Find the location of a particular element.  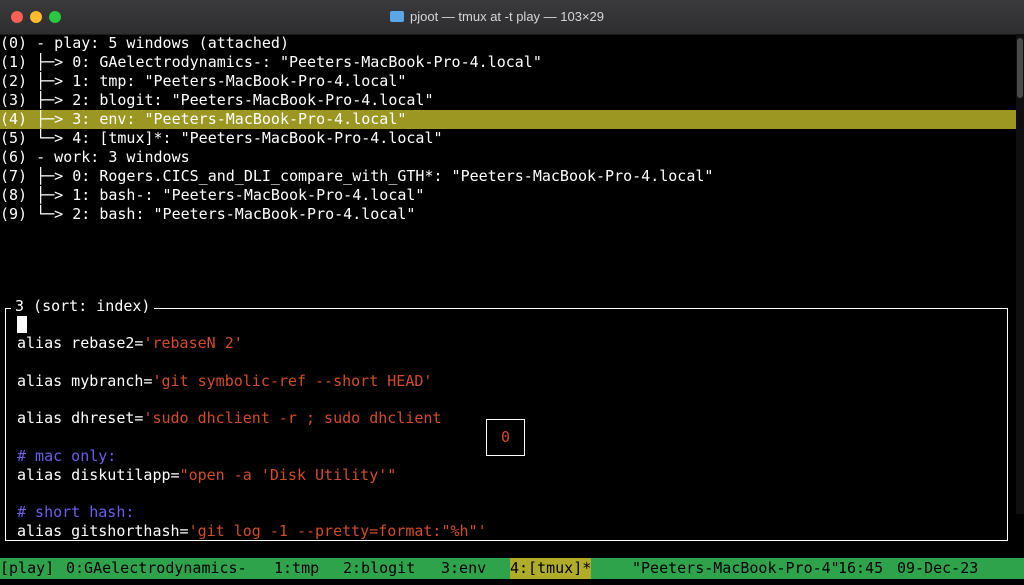

preview-string: "open -a 'Disk Utility'" is located at coordinates (288, 475).